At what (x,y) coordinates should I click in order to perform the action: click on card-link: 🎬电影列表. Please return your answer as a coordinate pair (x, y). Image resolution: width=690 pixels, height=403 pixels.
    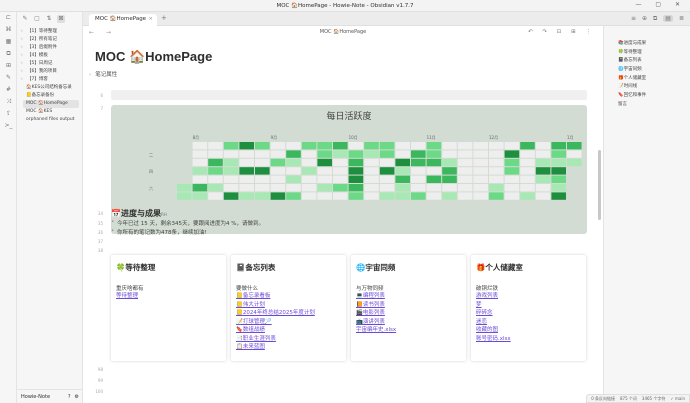
    Looking at the image, I should click on (376, 313).